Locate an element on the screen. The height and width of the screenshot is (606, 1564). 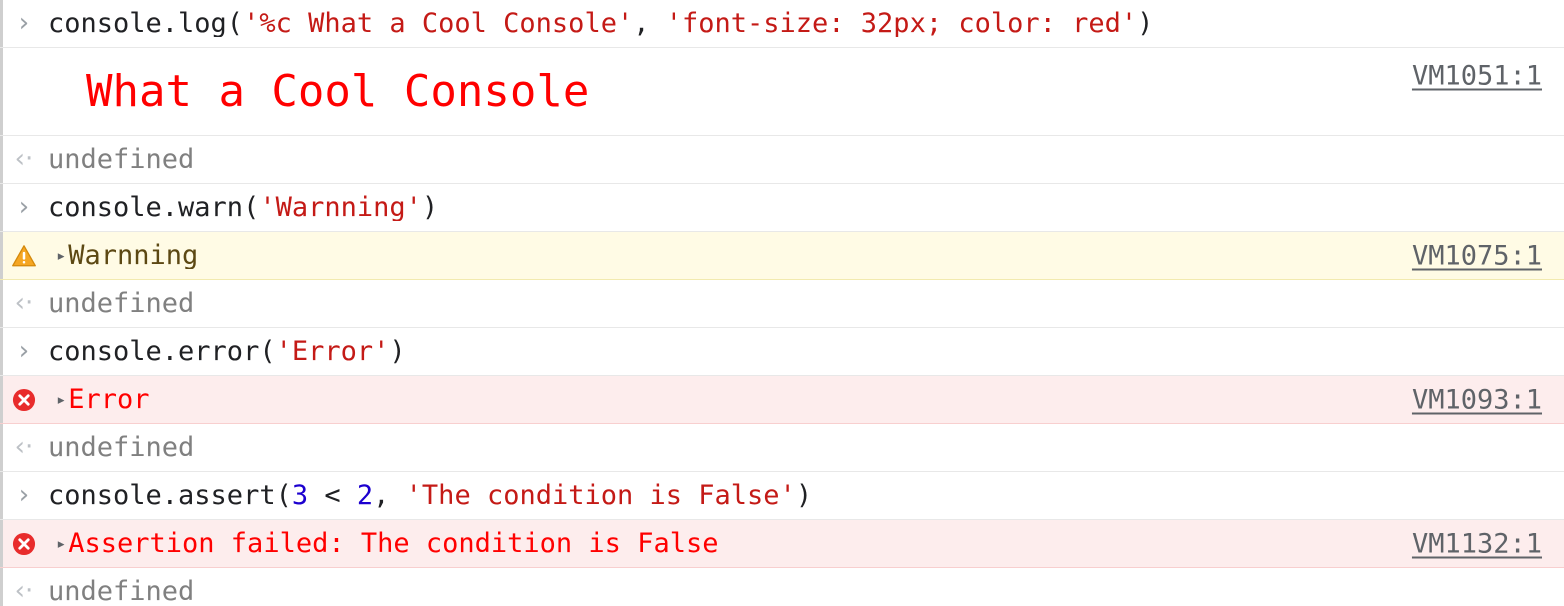
source-link: VM1093:1 is located at coordinates (1477, 399).